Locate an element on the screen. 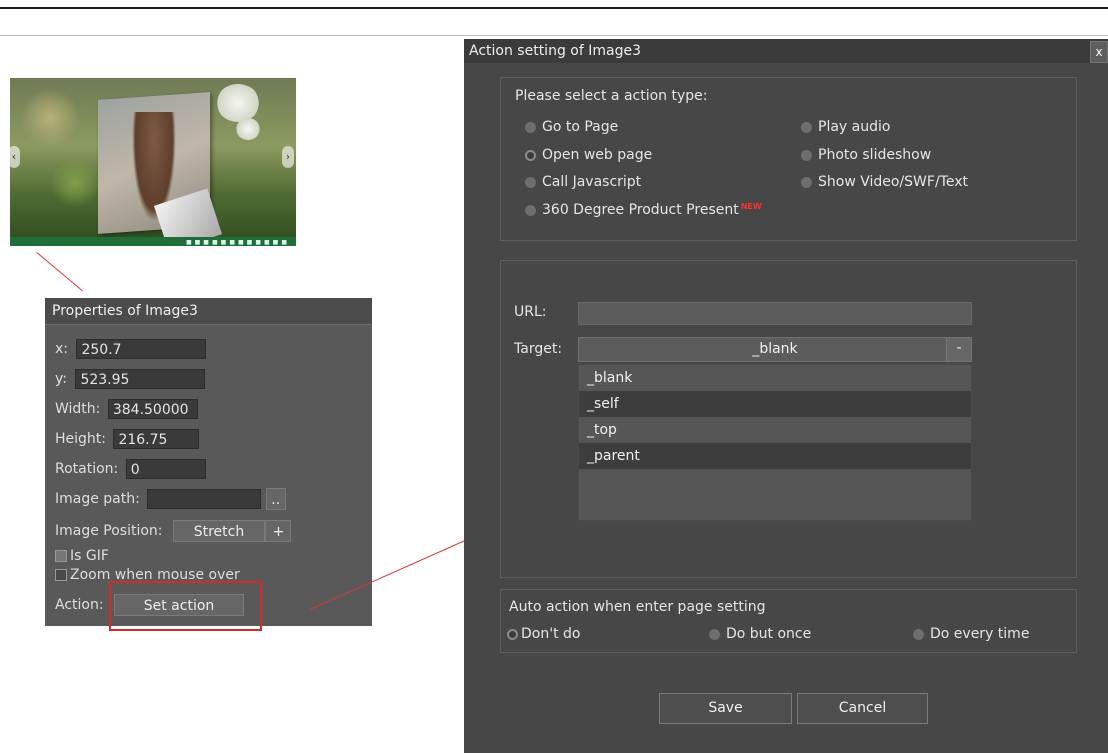 Image resolution: width=1108 pixels, height=753 pixels. image-path-row: Image path: .. is located at coordinates (170, 499).